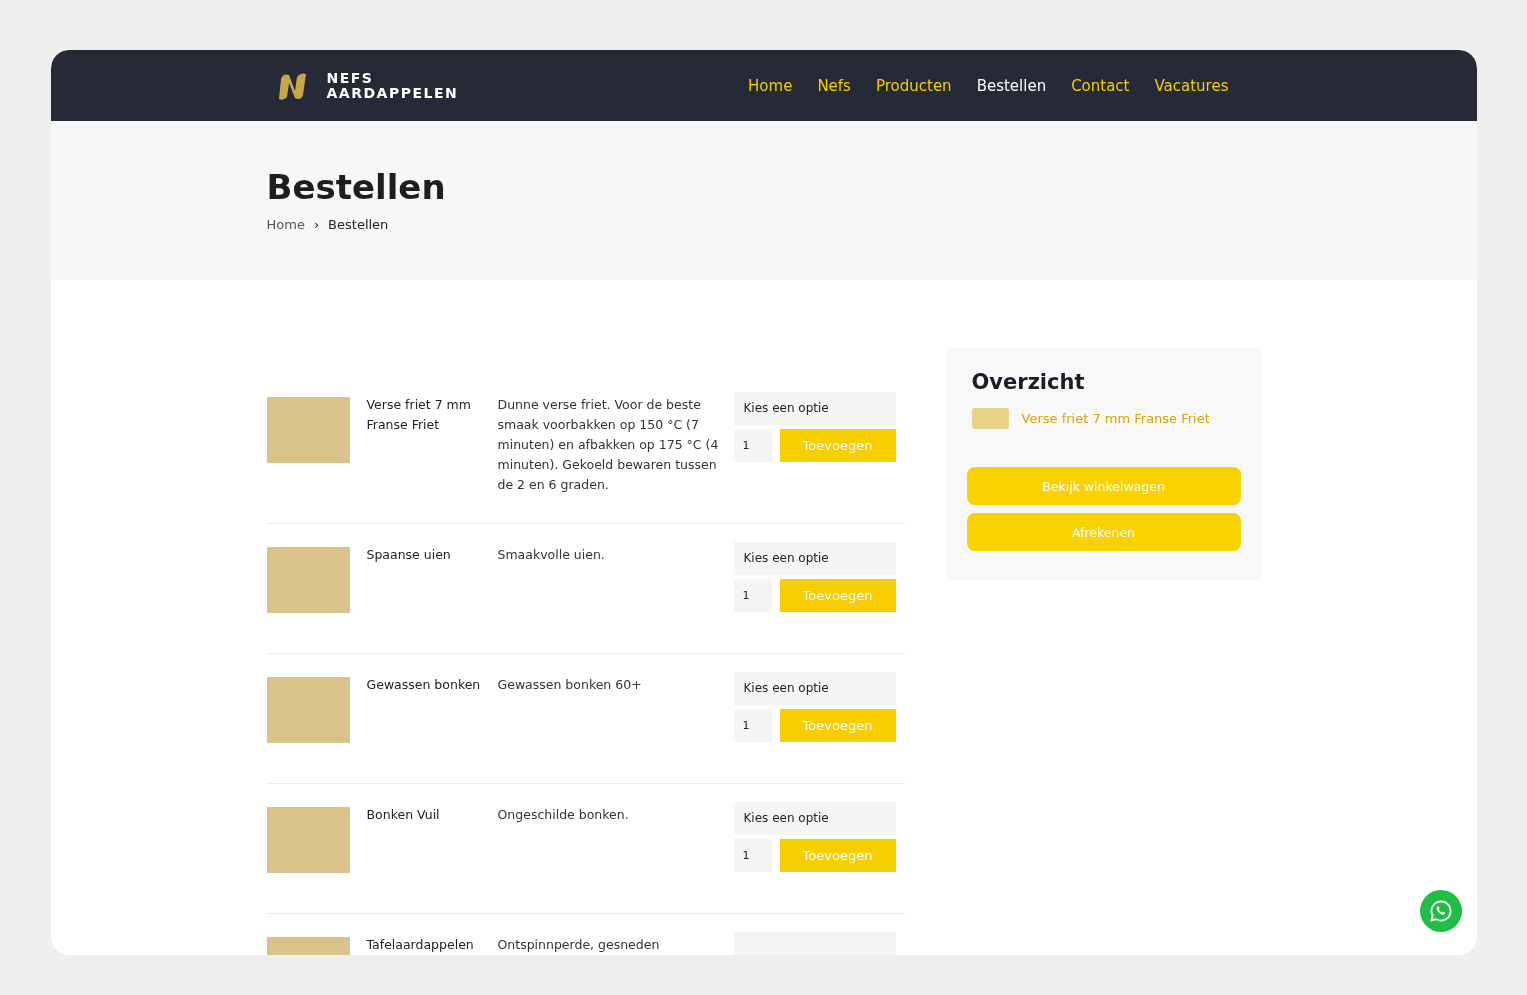  Describe the element at coordinates (392, 78) in the screenshot. I see `brand-name: NEFS` at that location.